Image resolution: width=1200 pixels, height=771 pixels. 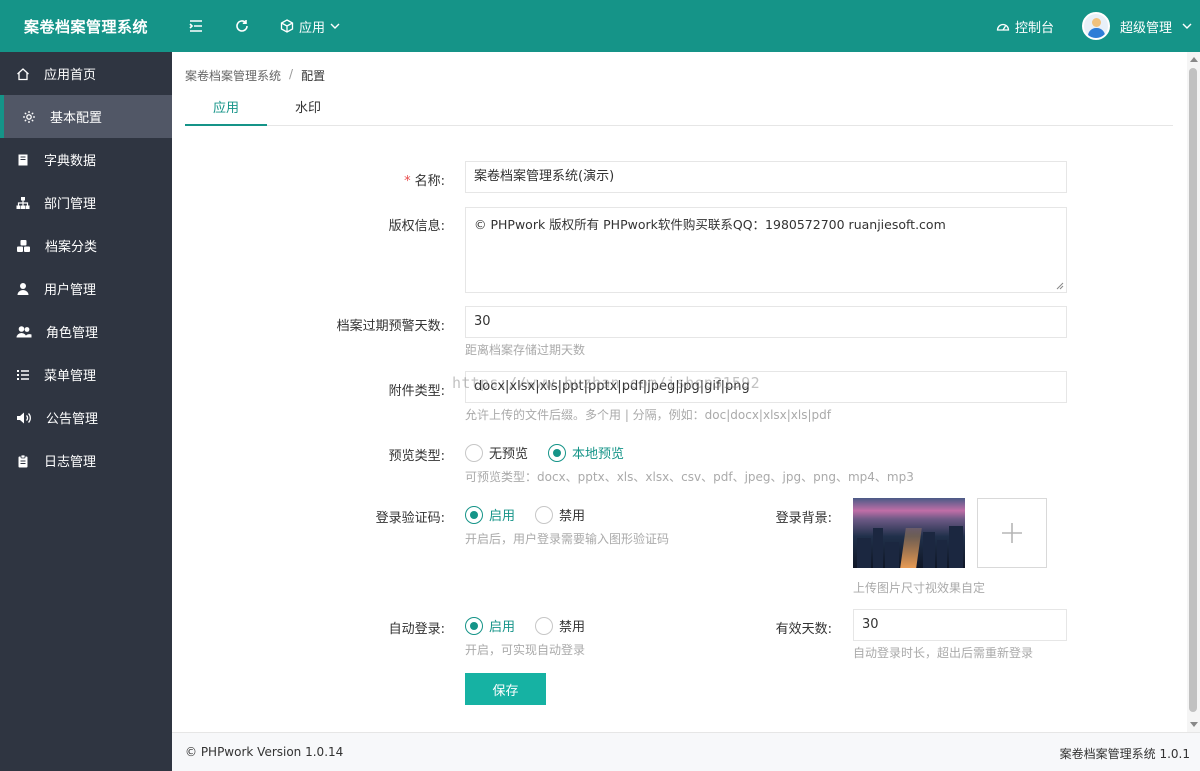 What do you see at coordinates (766, 322) in the screenshot?
I see `expire-days-input: 30` at bounding box center [766, 322].